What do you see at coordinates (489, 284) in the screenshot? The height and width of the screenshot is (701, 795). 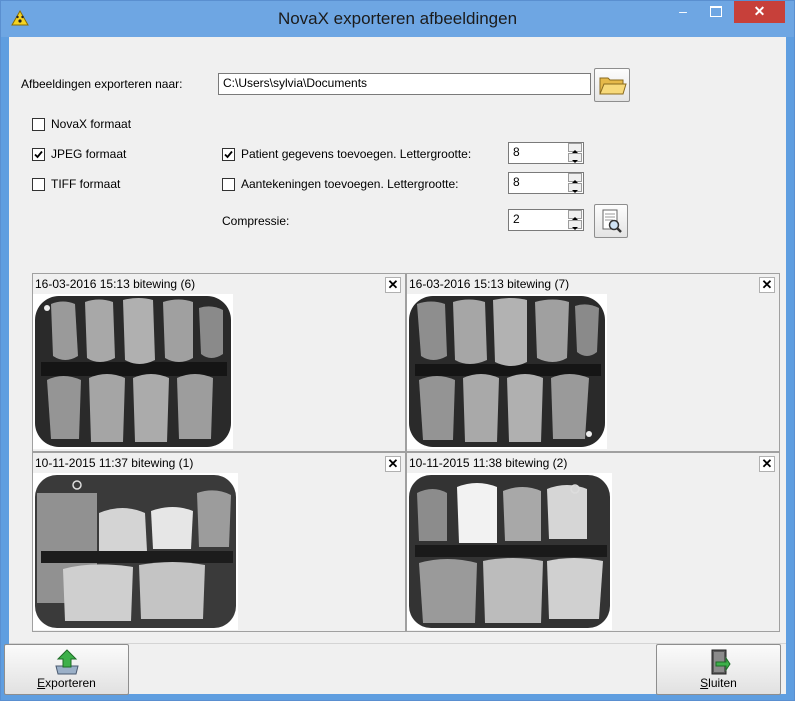 I see `image-title: 16-03-2016 15:13 bitewing (7)` at bounding box center [489, 284].